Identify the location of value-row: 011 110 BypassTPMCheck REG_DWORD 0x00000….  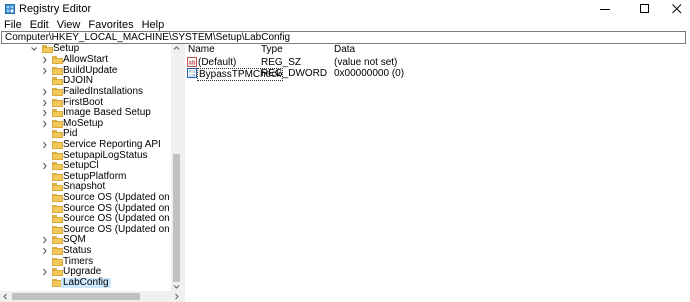
(335, 74).